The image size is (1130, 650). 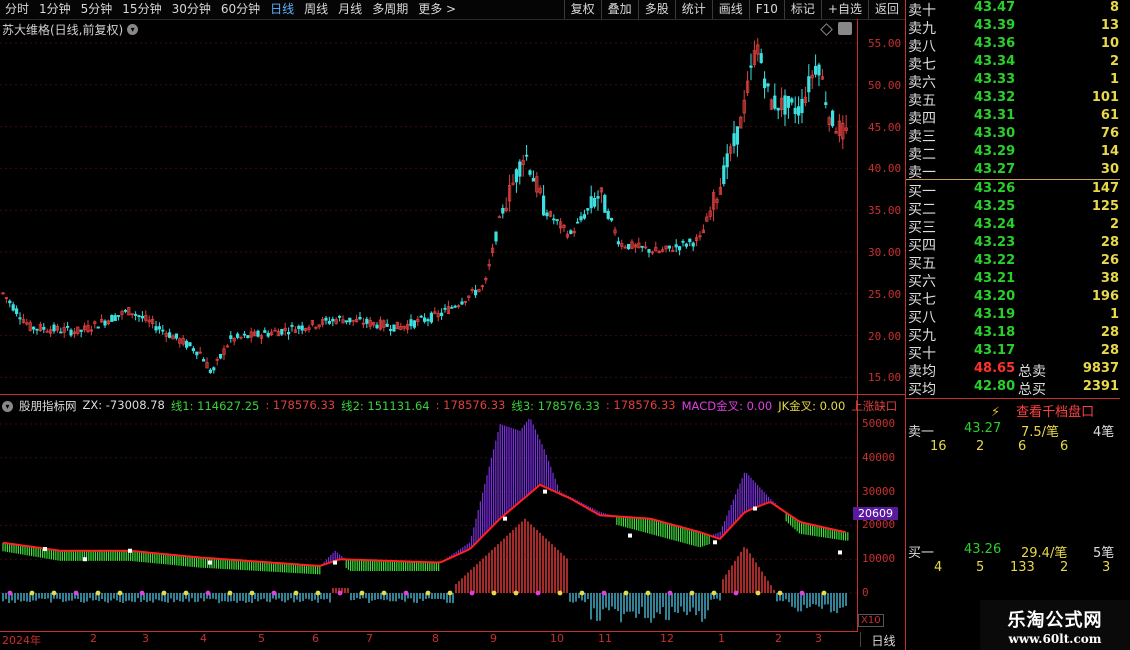 I want to click on buy-level-7: 买七 43.20 196, so click(x=1013, y=298).